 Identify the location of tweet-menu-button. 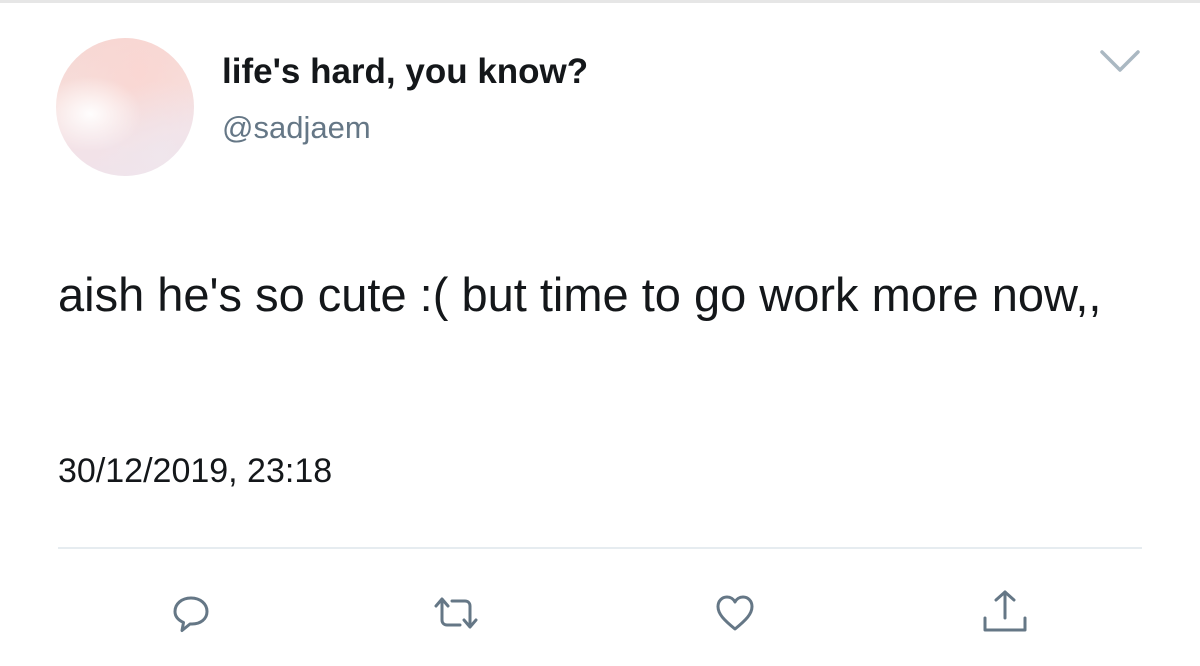
(1120, 60).